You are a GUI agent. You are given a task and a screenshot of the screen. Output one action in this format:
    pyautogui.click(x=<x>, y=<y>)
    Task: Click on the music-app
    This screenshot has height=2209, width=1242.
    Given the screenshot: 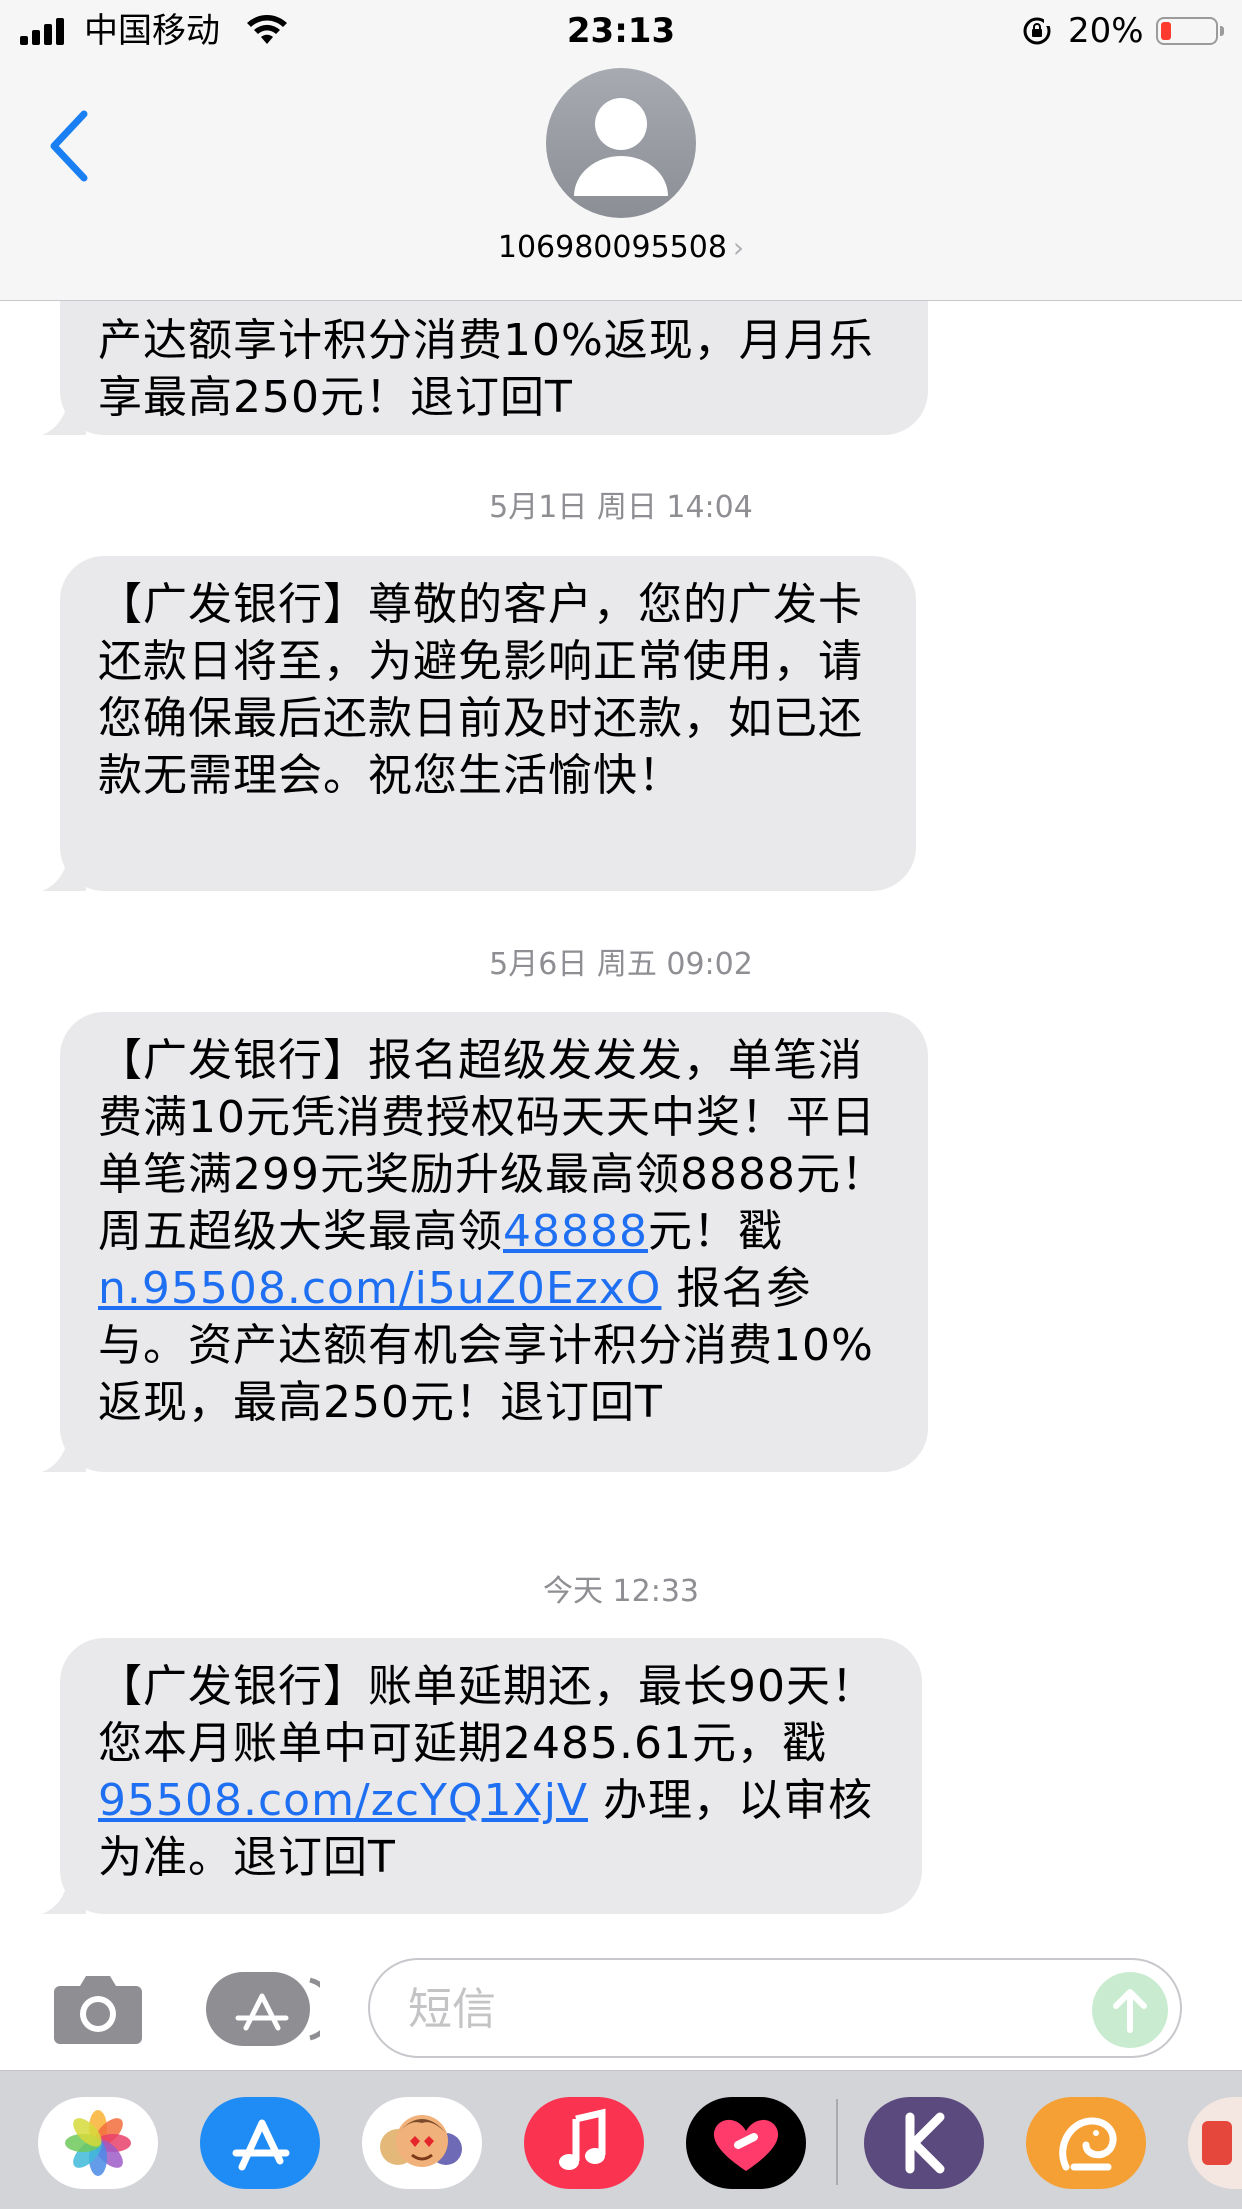 What is the action you would take?
    pyautogui.click(x=584, y=2143)
    